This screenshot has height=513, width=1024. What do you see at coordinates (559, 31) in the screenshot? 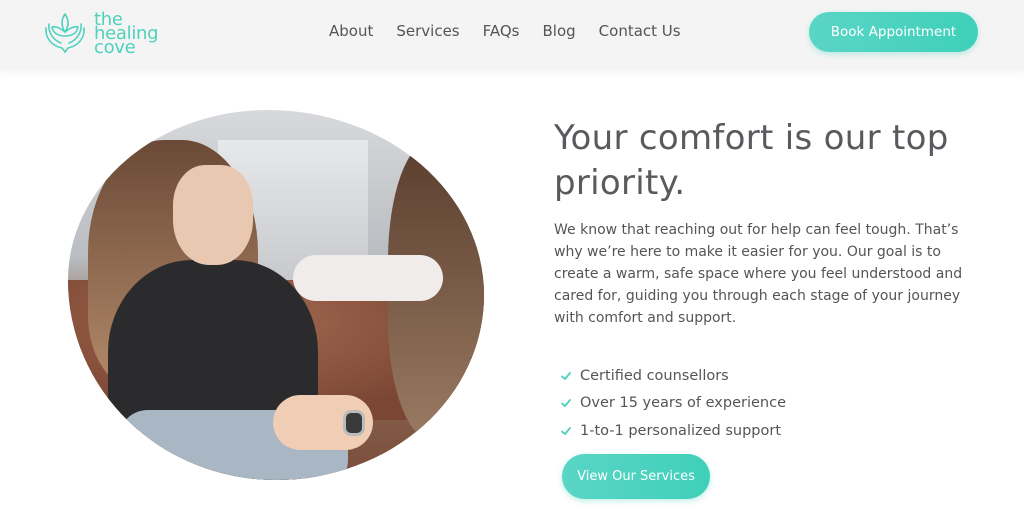
I see `nav-link-blog: Blog` at bounding box center [559, 31].